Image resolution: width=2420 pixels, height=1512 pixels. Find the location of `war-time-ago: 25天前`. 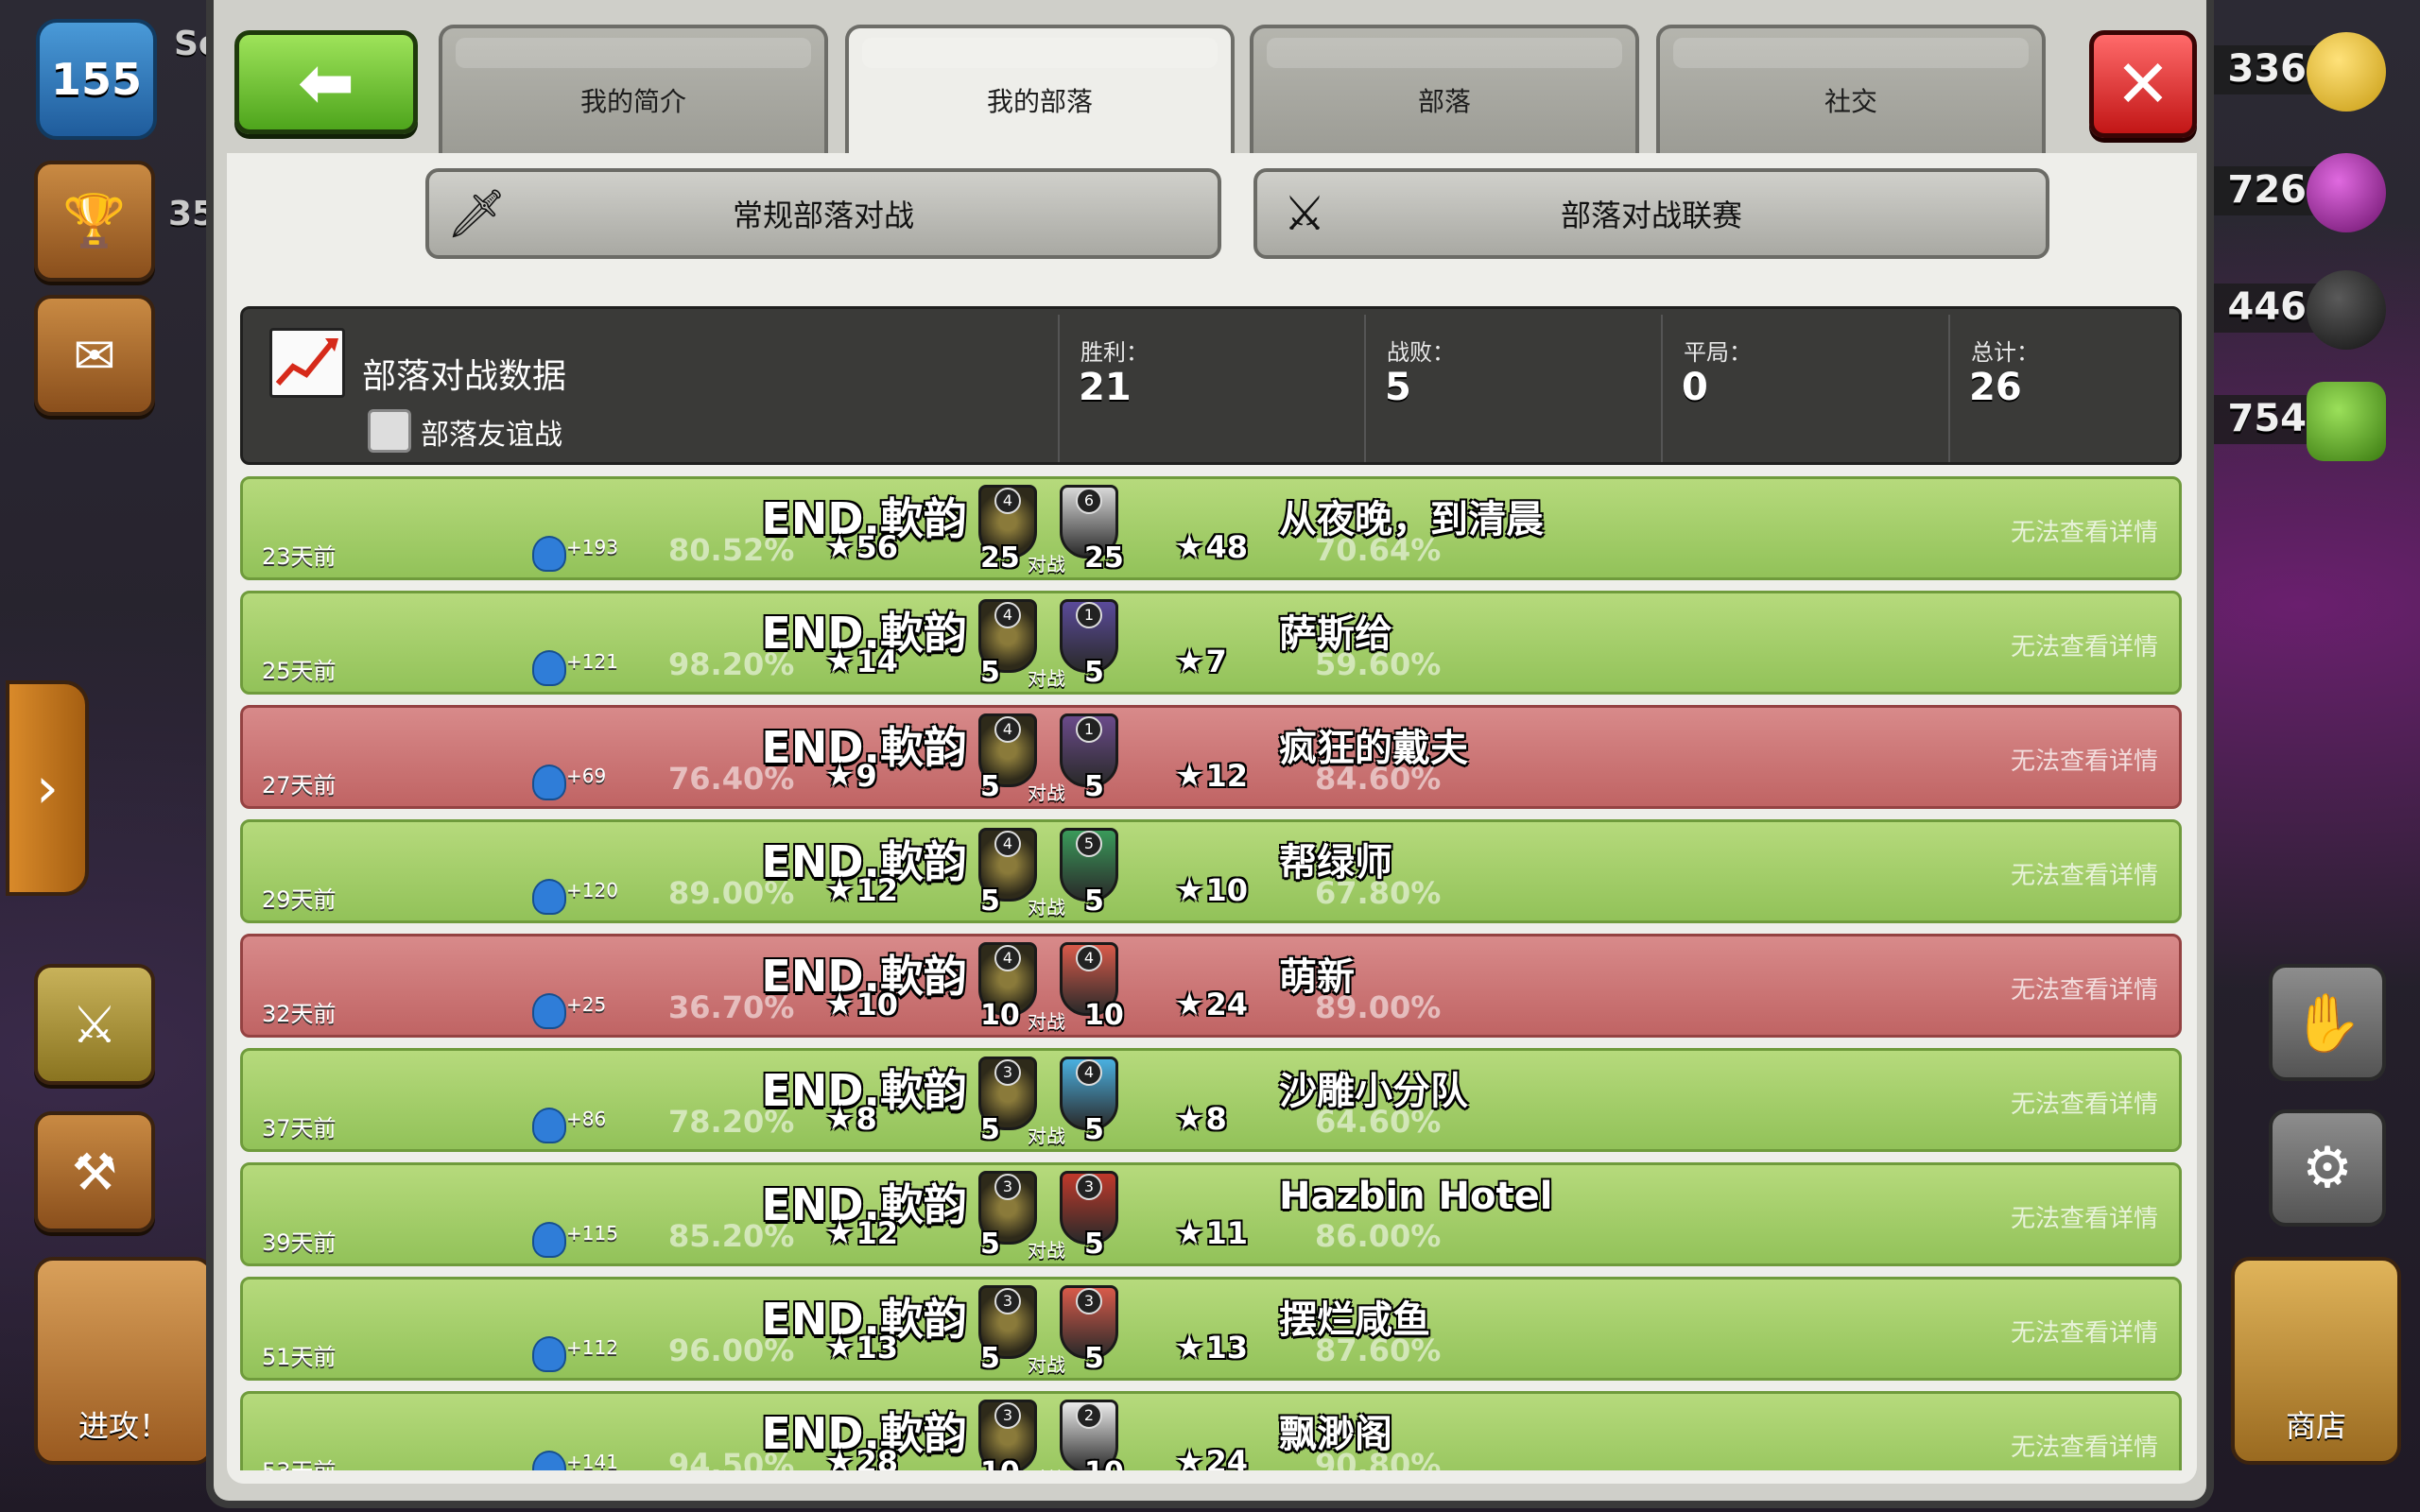

war-time-ago: 25天前 is located at coordinates (299, 671).